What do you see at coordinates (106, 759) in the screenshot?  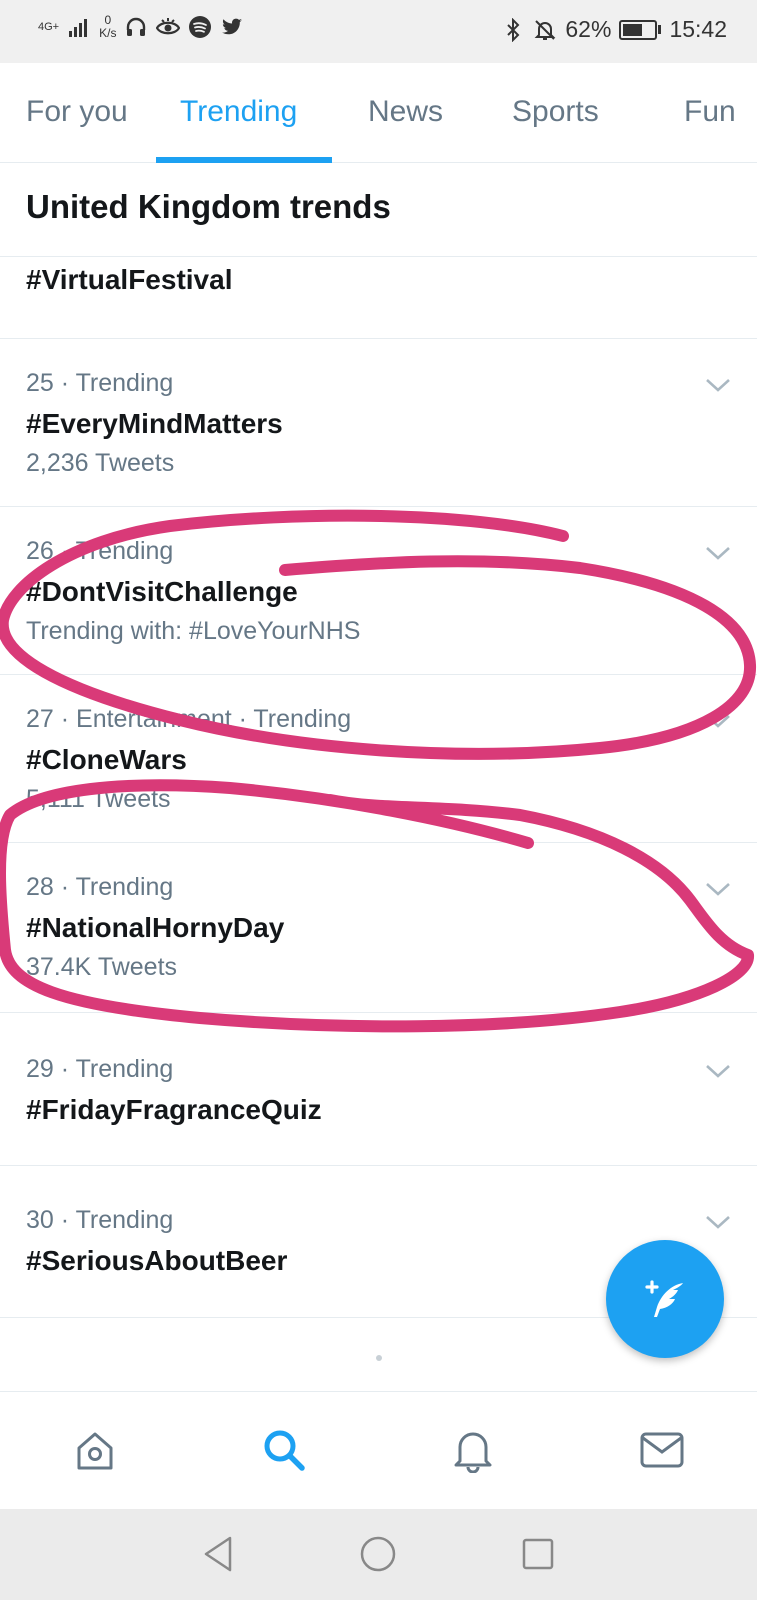 I see `trend-name: #CloneWars` at bounding box center [106, 759].